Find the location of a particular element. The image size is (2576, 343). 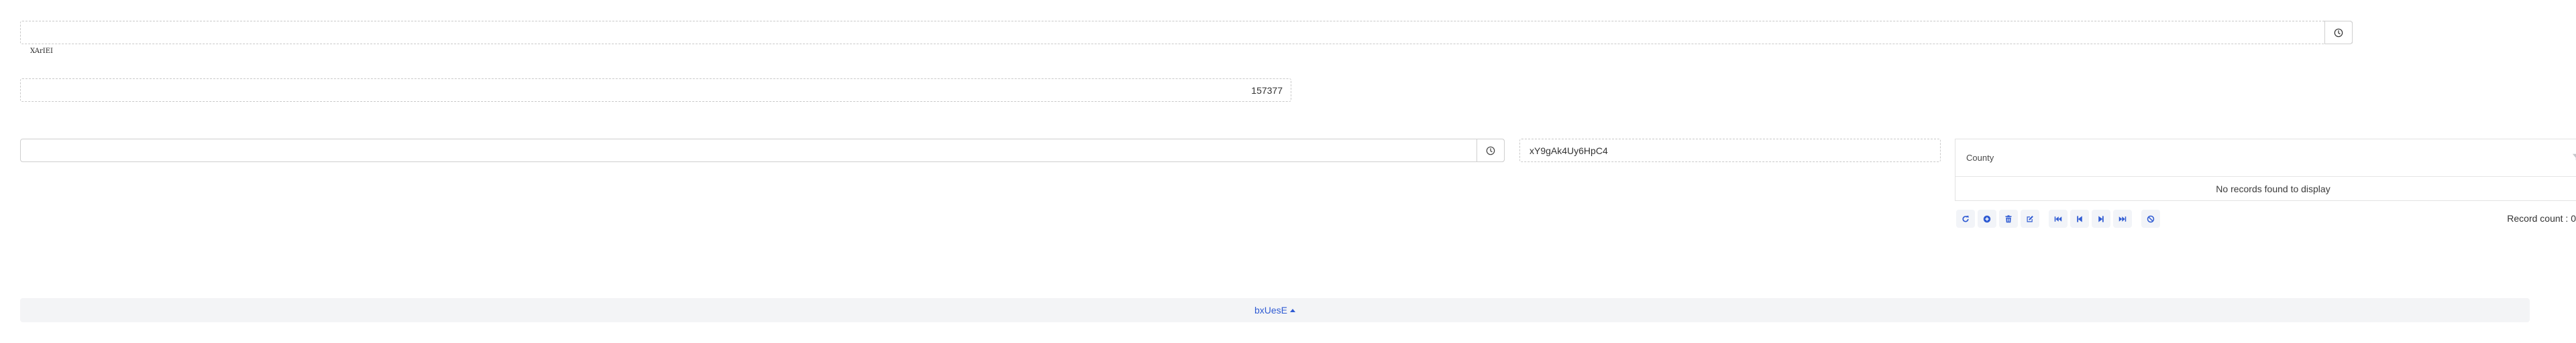

field1-label: XArIEI is located at coordinates (41, 51).